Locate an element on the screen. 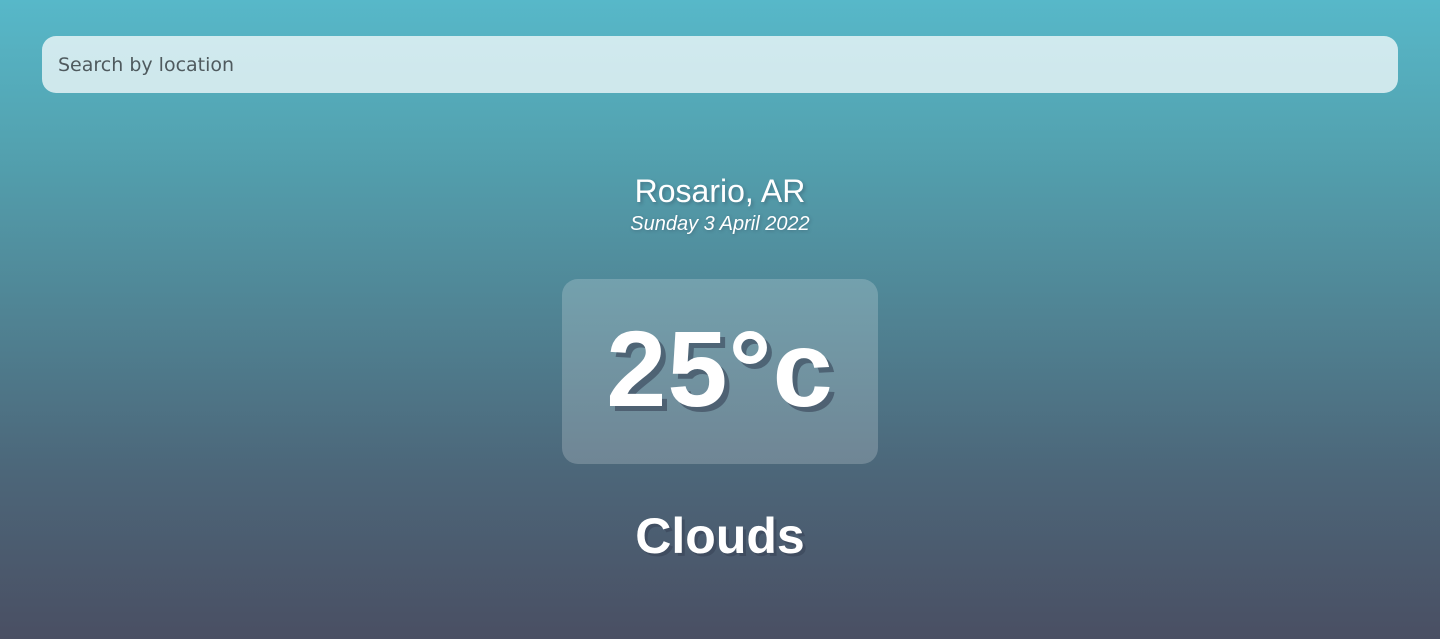 The width and height of the screenshot is (1440, 639). search-input is located at coordinates (720, 64).